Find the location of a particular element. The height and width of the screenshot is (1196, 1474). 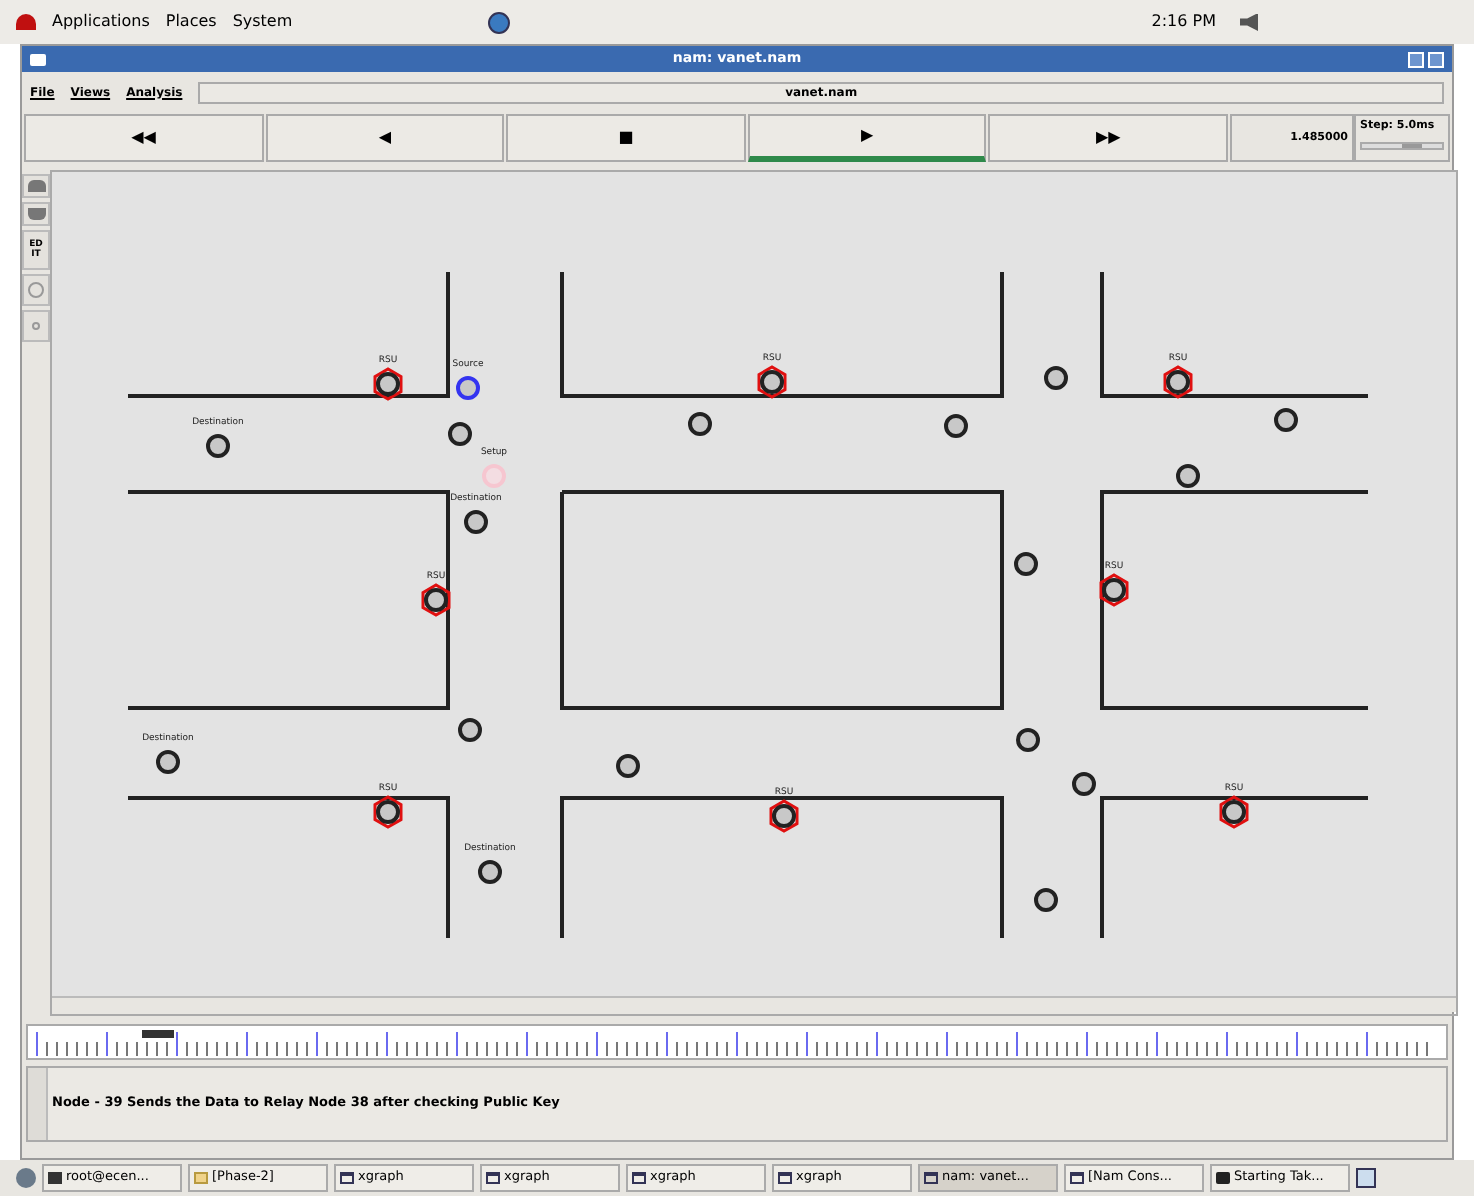

clock: 2:16 PM is located at coordinates (1183, 22).